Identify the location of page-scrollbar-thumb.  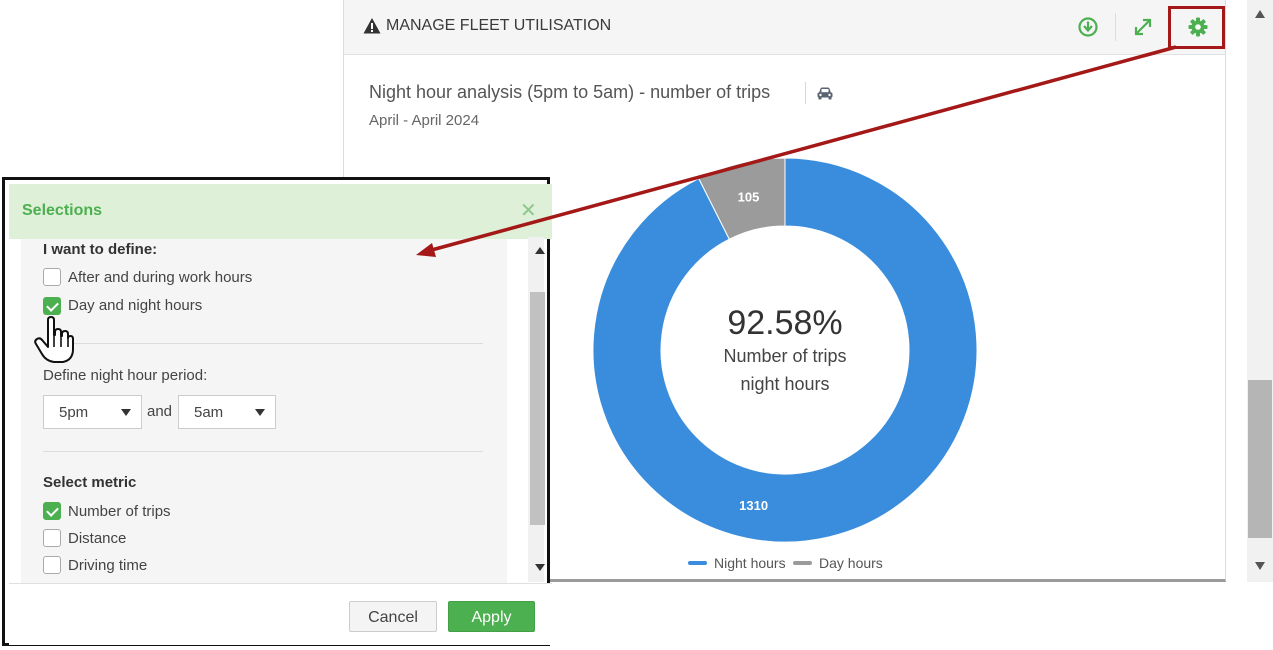
(1260, 459).